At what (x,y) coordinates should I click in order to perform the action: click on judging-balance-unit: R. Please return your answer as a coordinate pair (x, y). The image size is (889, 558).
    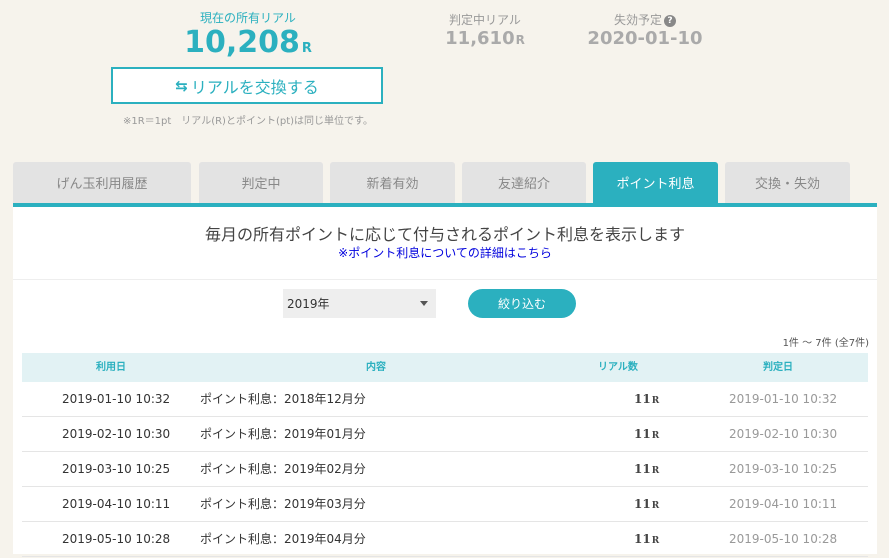
    Looking at the image, I should click on (520, 40).